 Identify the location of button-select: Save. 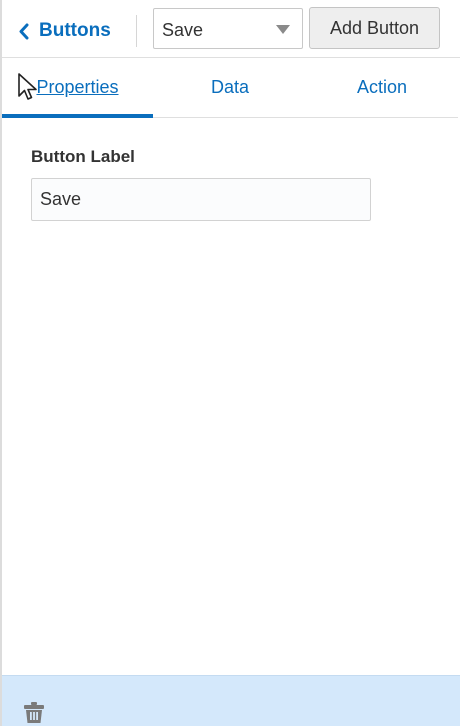
(228, 28).